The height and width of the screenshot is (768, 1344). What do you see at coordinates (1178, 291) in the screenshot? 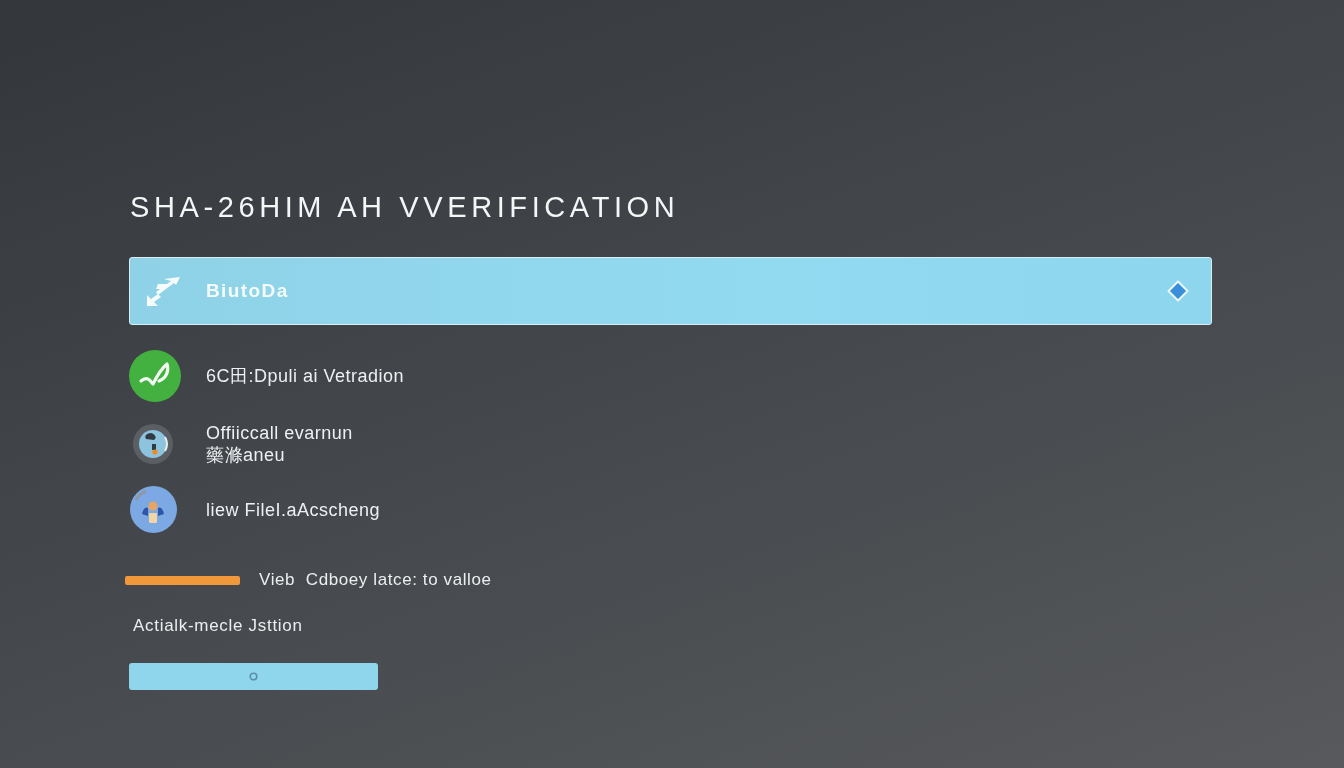
I see `diamond-icon` at bounding box center [1178, 291].